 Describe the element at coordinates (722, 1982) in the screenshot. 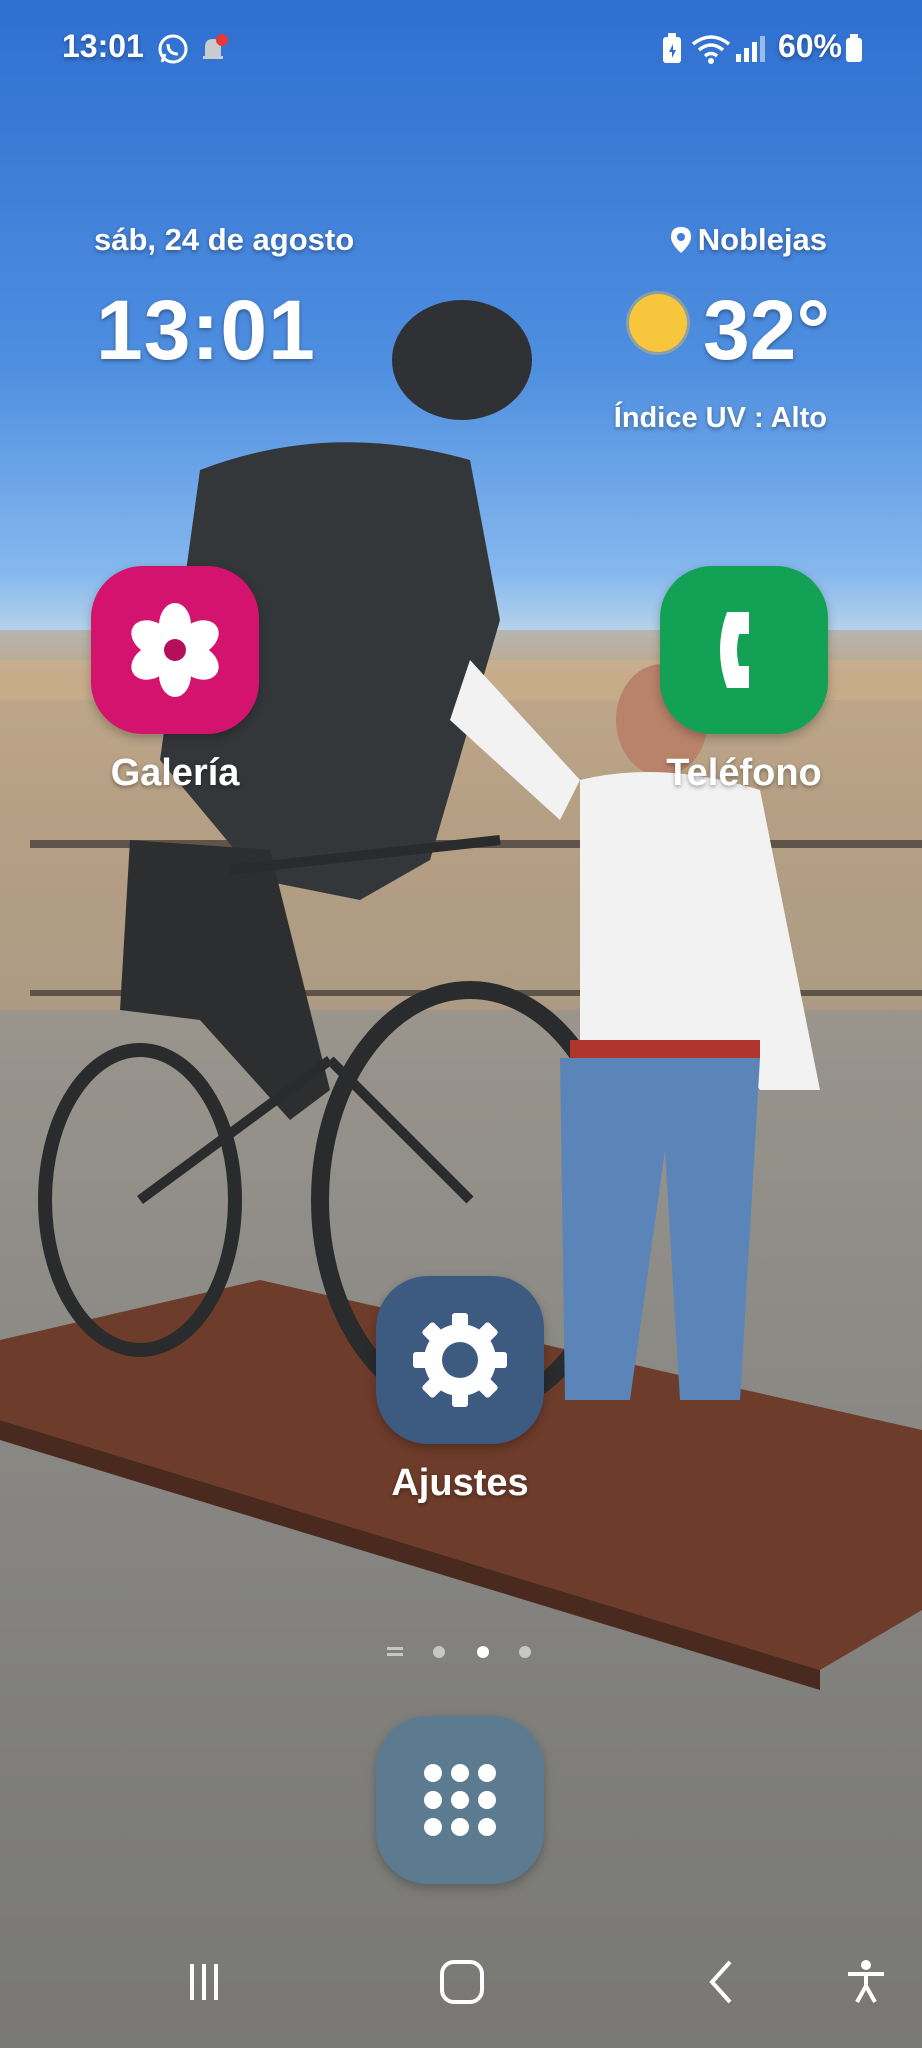

I see `back-icon` at that location.